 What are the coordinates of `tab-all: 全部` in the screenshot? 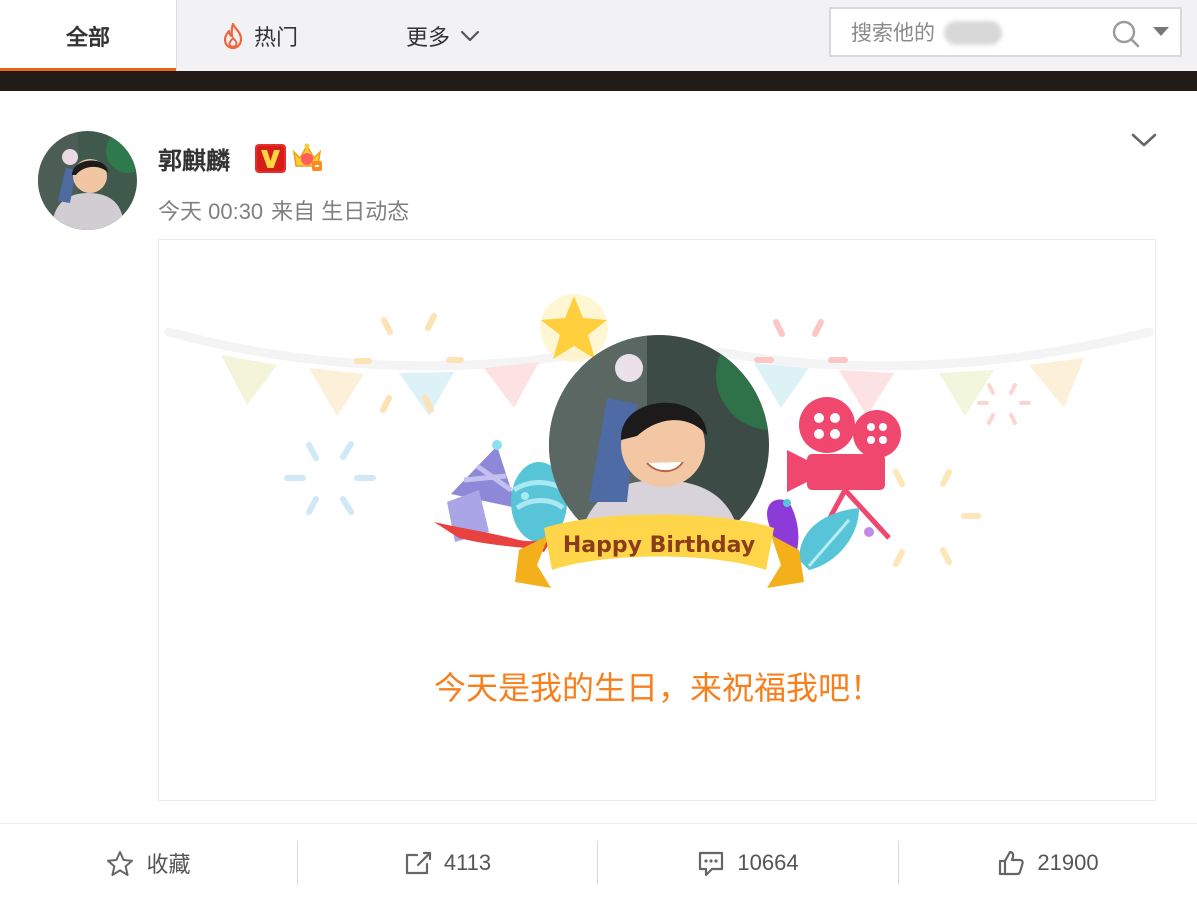 It's located at (88, 35).